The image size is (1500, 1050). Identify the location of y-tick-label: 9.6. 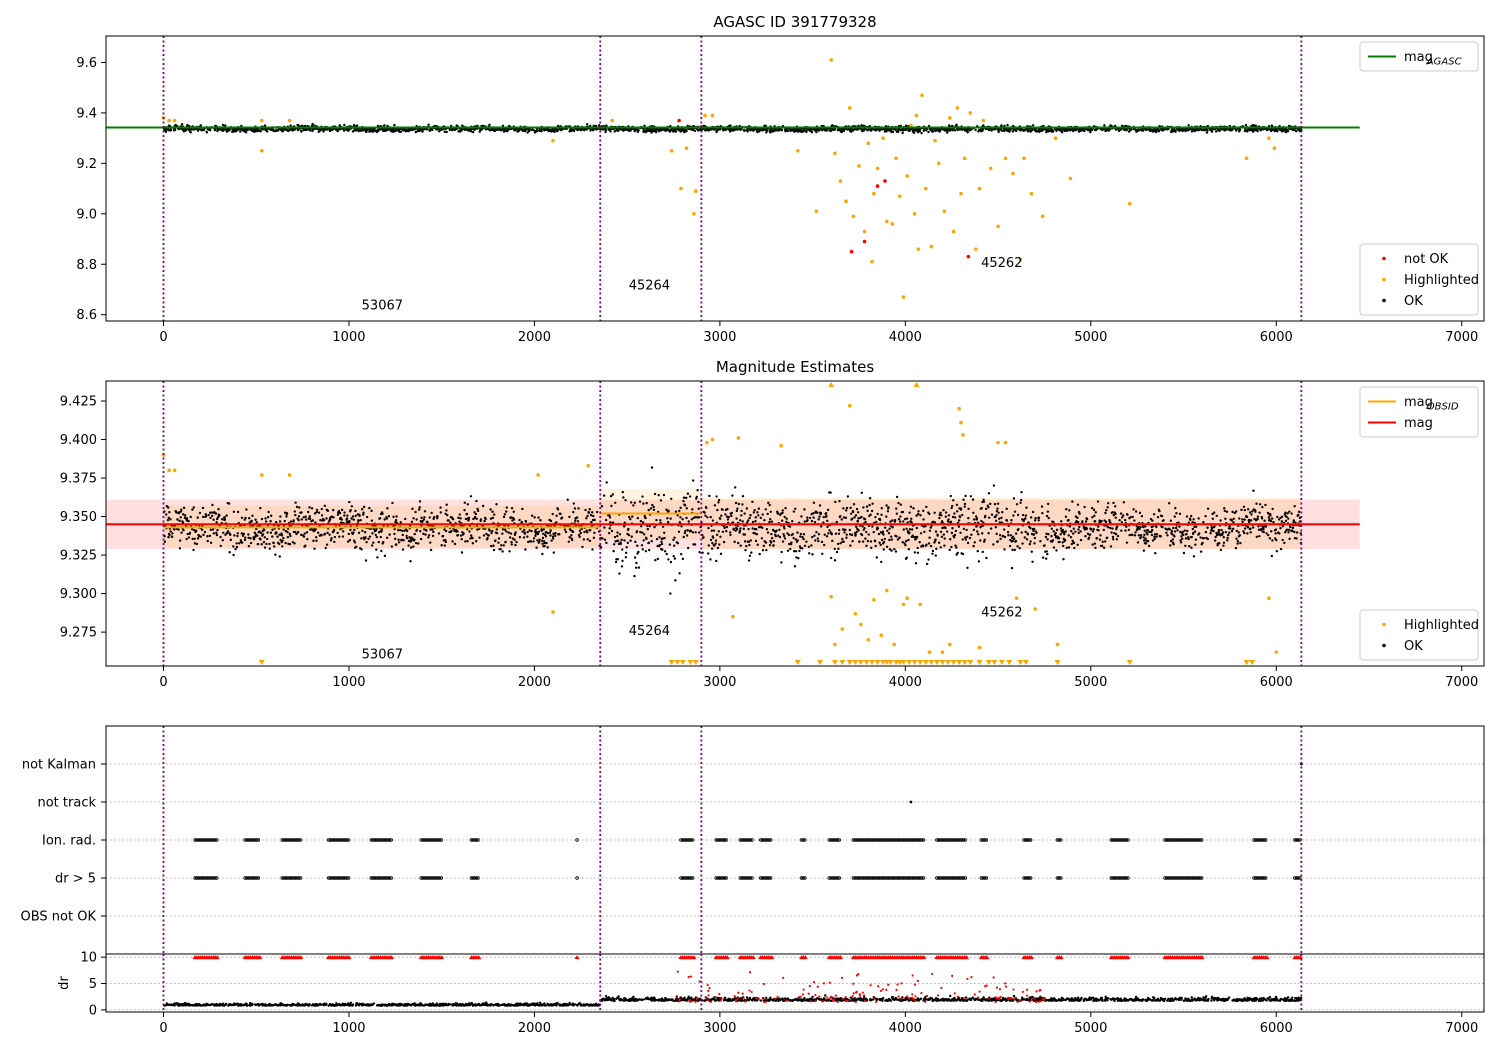
(86, 63).